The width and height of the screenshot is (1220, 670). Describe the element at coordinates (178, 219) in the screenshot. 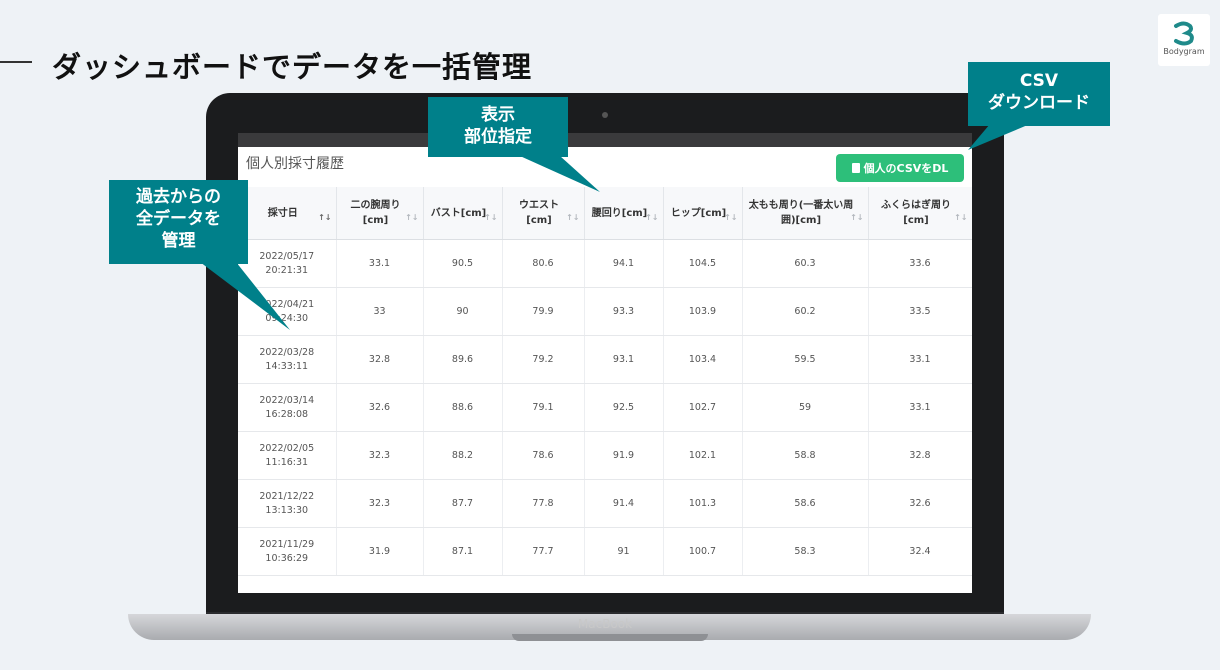

I see `callout-history-line: 全データを` at that location.